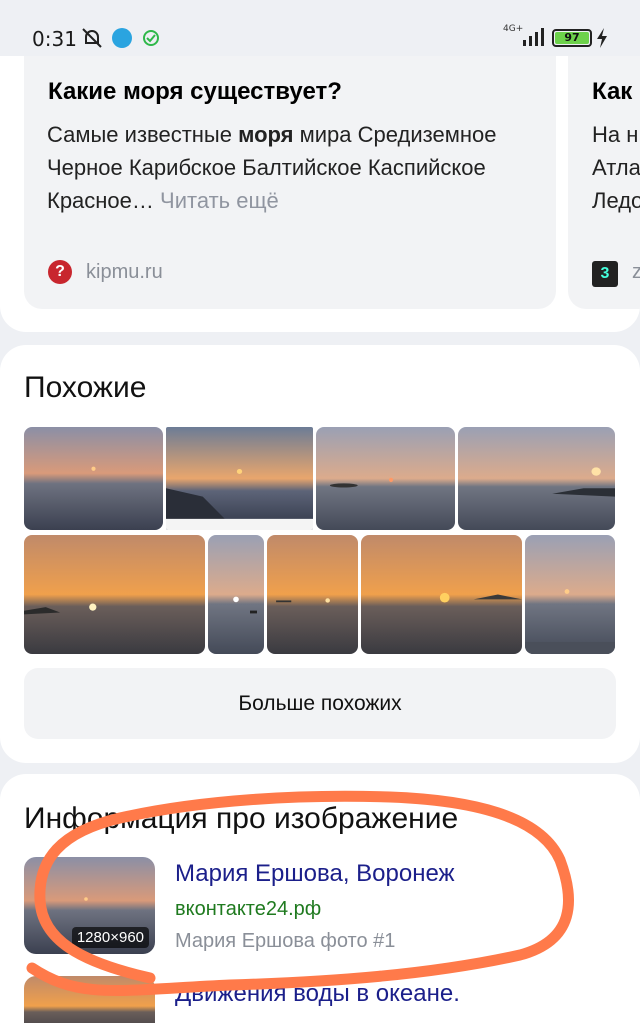 This screenshot has width=640, height=1023. Describe the element at coordinates (85, 387) in the screenshot. I see `section-title: Похожие` at that location.